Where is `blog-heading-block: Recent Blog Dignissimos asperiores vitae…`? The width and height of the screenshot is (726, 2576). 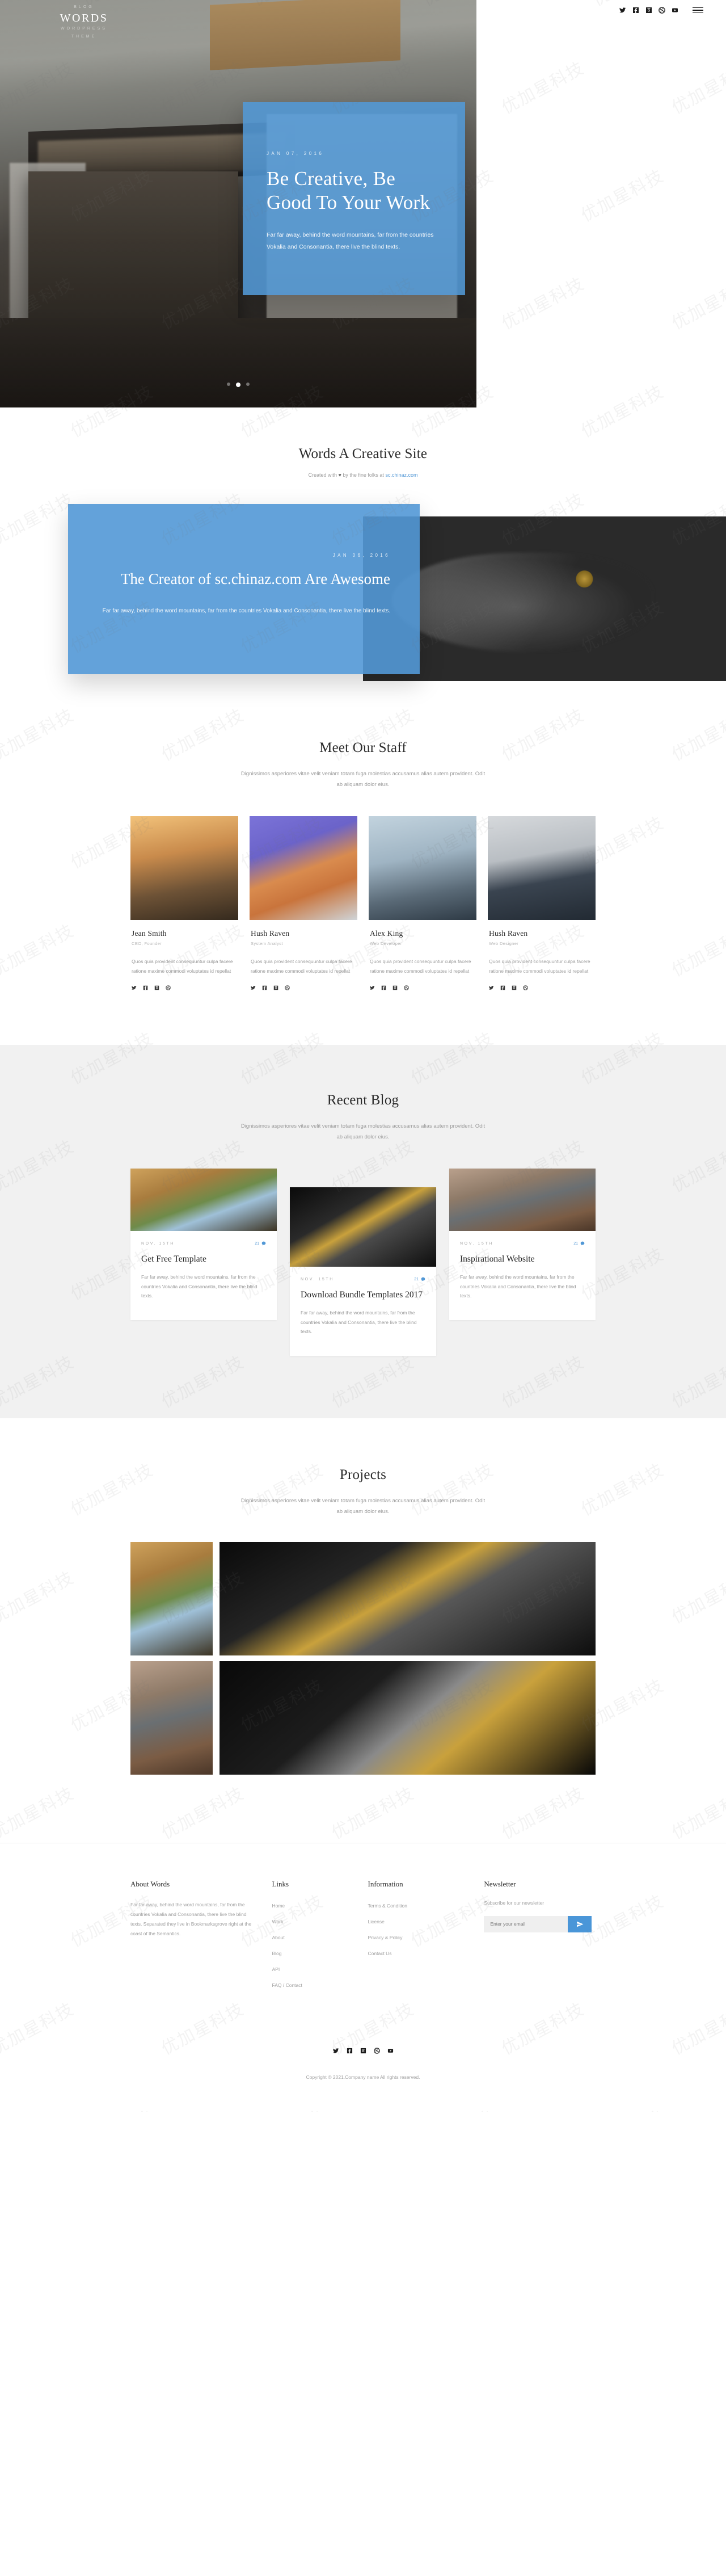
blog-heading-block: Recent Blog Dignissimos asperiores vitae… is located at coordinates (363, 1117).